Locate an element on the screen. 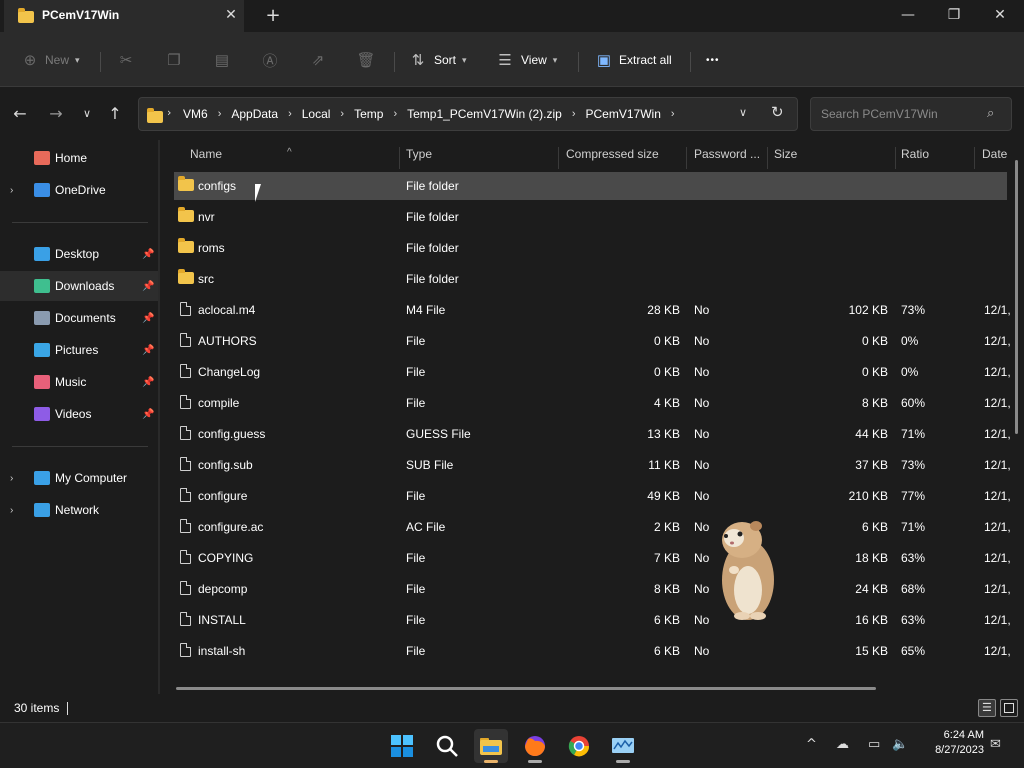  sort-button: ⇅ Sort ▾ is located at coordinates (437, 60).